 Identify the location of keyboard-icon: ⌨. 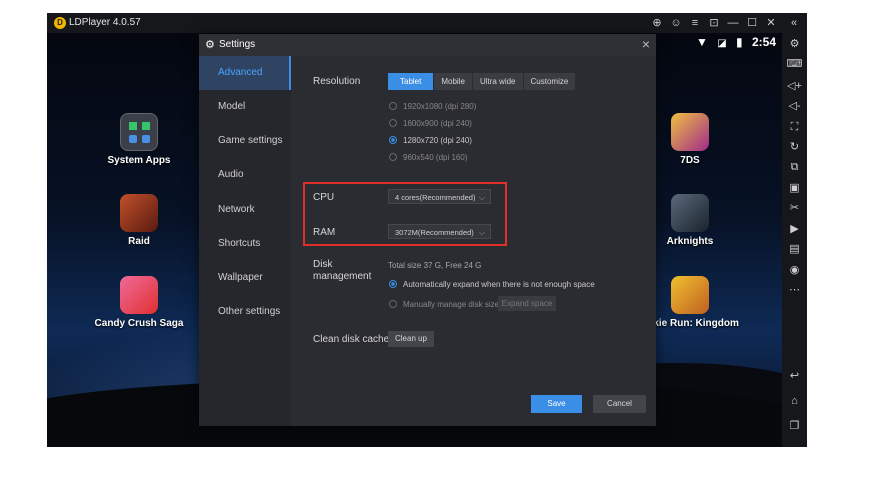
(794, 64).